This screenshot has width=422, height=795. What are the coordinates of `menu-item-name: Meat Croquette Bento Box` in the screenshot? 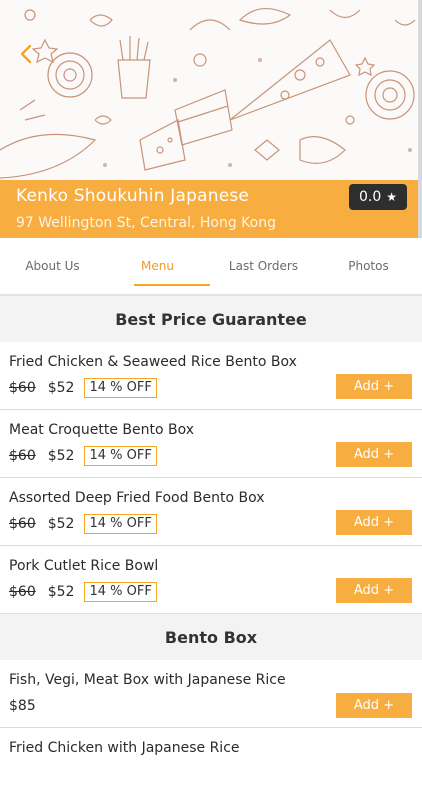 It's located at (102, 430).